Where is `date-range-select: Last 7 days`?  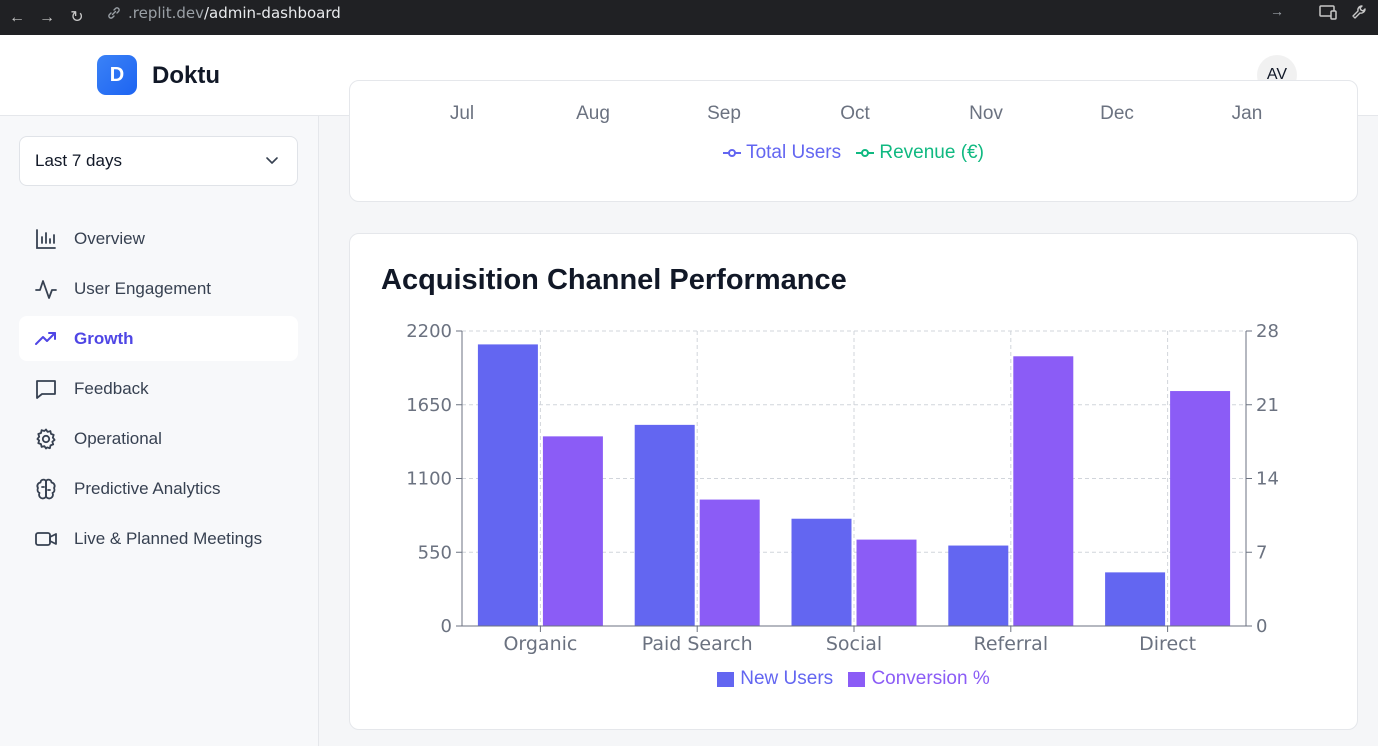 date-range-select: Last 7 days is located at coordinates (158, 161).